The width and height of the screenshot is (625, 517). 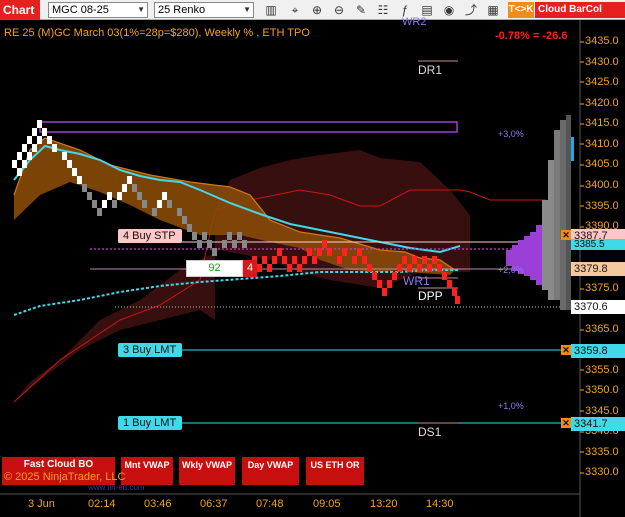 What do you see at coordinates (20, 10) in the screenshot?
I see `chart-tab: Chart` at bounding box center [20, 10].